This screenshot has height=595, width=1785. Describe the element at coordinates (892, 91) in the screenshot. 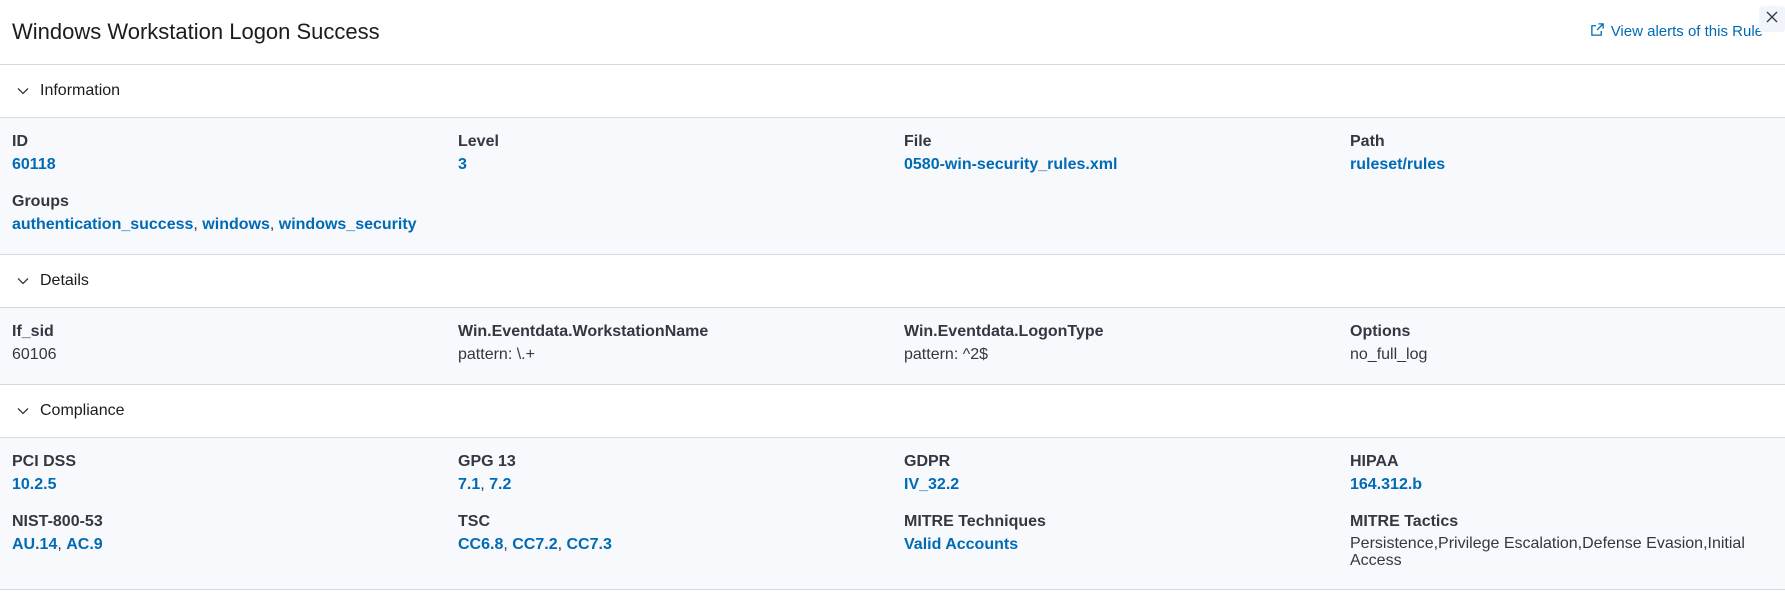

I see `section-toggle-information: Information` at that location.